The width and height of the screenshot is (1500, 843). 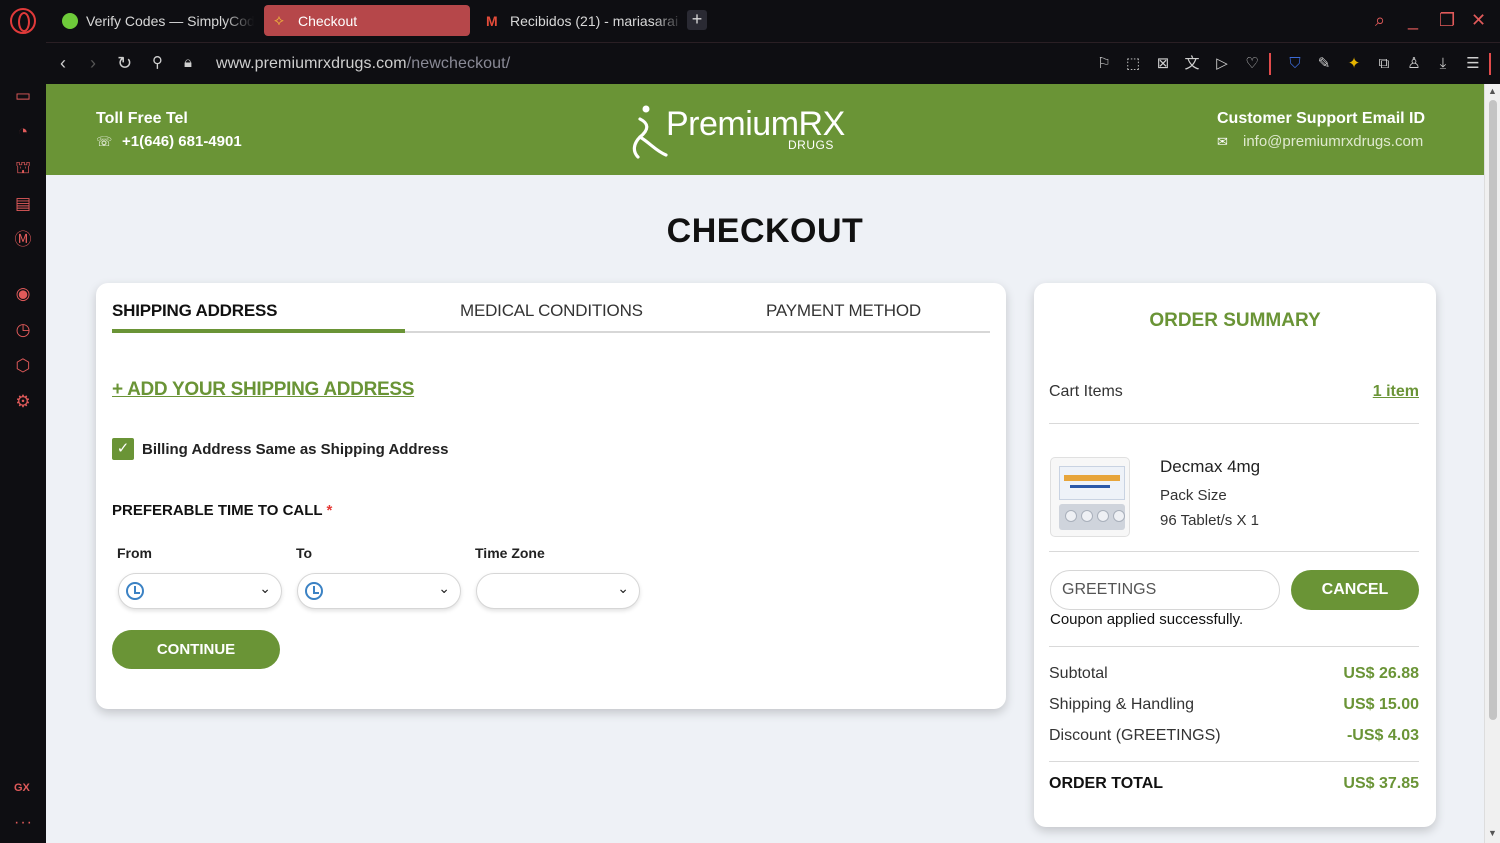 I want to click on envelope-icon: ✉, so click(x=1222, y=141).